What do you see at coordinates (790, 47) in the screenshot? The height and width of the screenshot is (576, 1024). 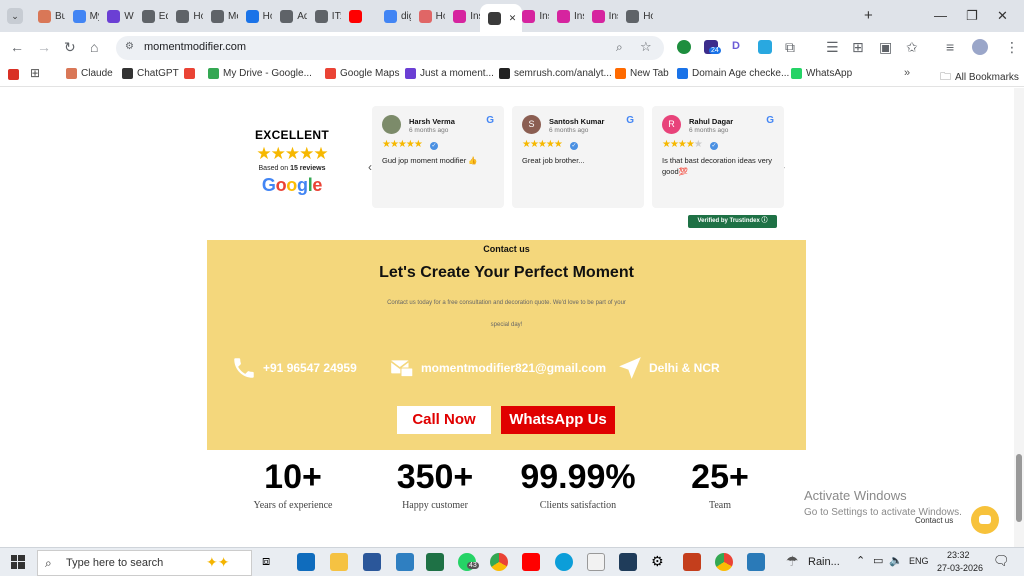 I see `extensions-puzzle-icon: ⧉` at bounding box center [790, 47].